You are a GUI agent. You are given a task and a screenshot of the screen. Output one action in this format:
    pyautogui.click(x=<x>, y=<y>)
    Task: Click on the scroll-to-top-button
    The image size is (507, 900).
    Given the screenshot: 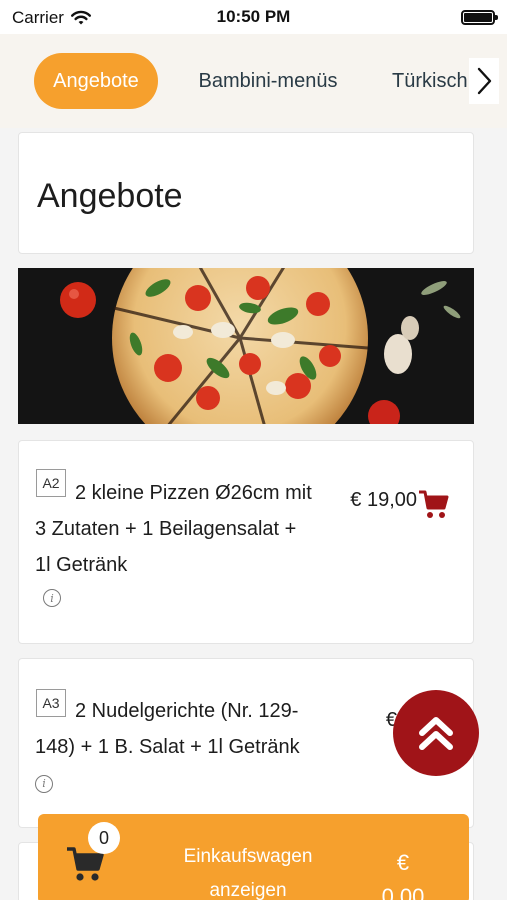 What is the action you would take?
    pyautogui.click(x=436, y=733)
    